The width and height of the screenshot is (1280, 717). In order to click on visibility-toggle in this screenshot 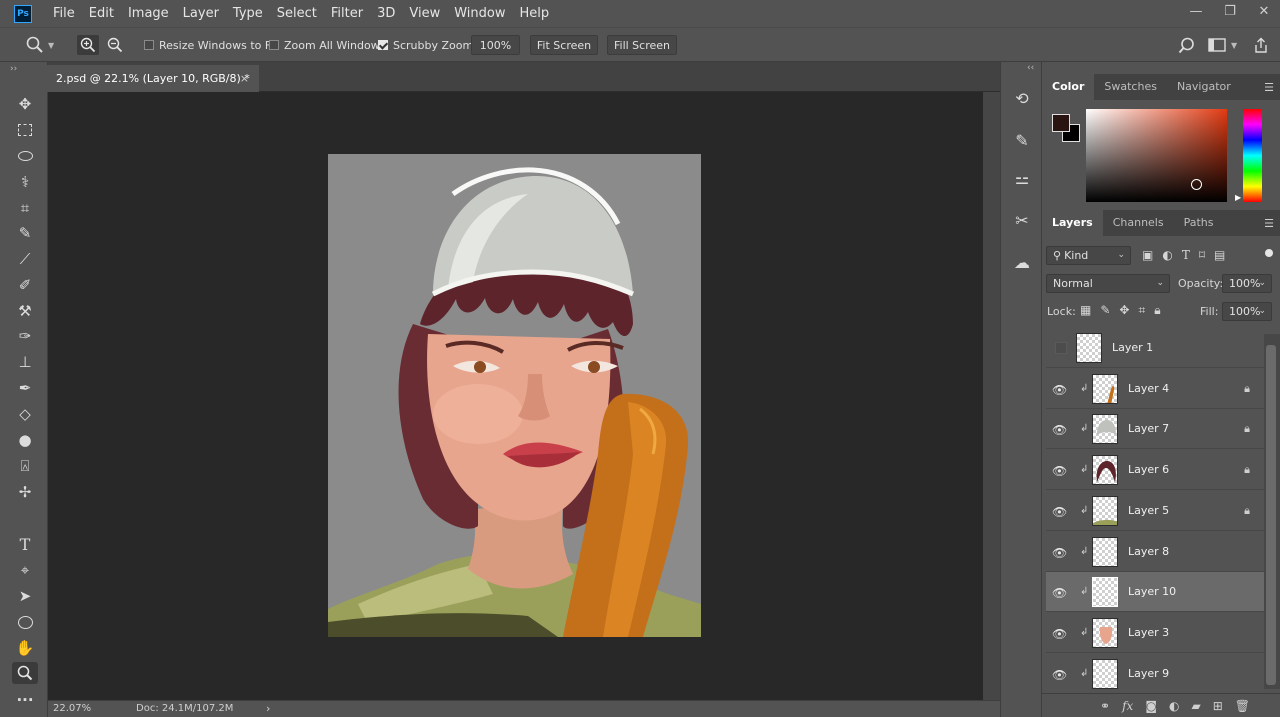, I will do `click(1061, 347)`.